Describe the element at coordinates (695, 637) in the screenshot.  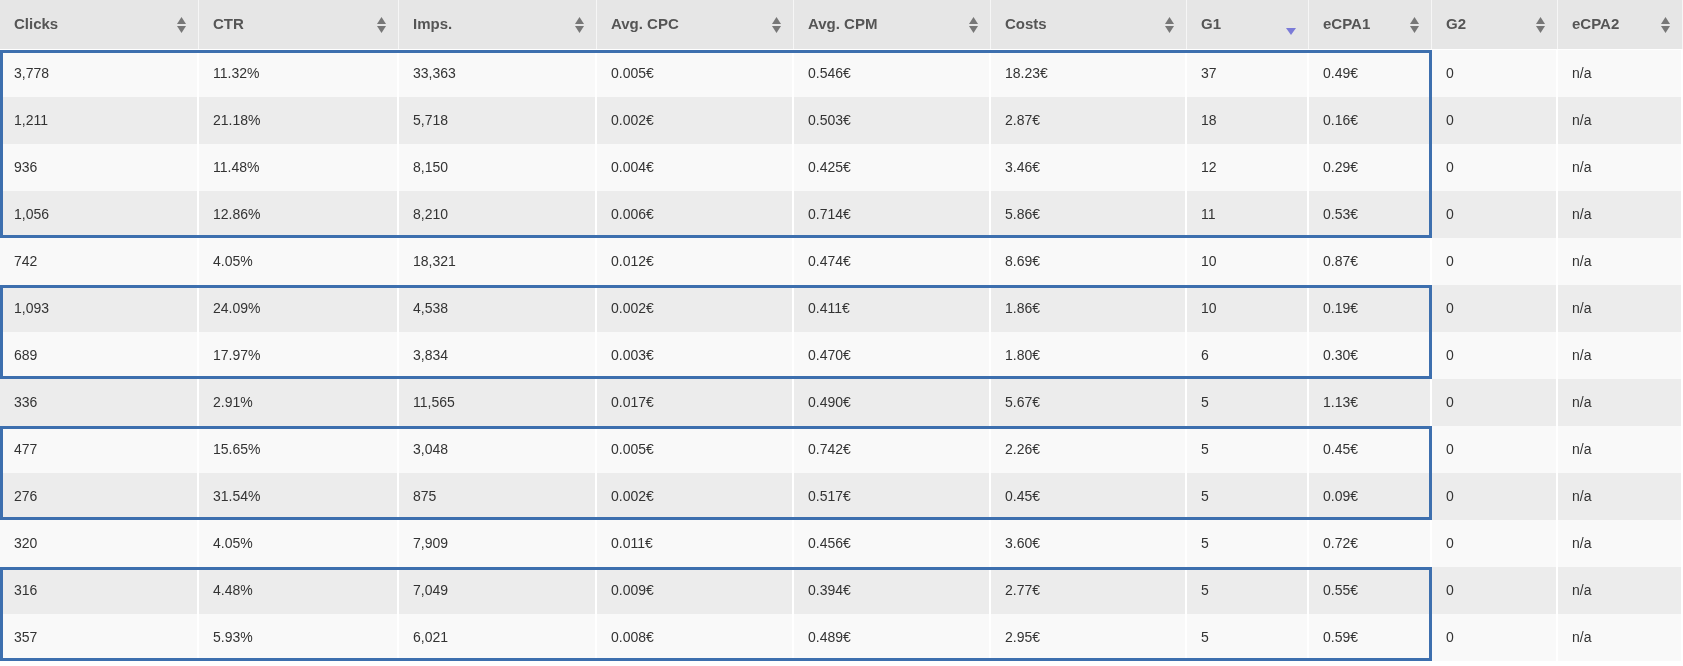
I see `table-cell: 0.008€` at that location.